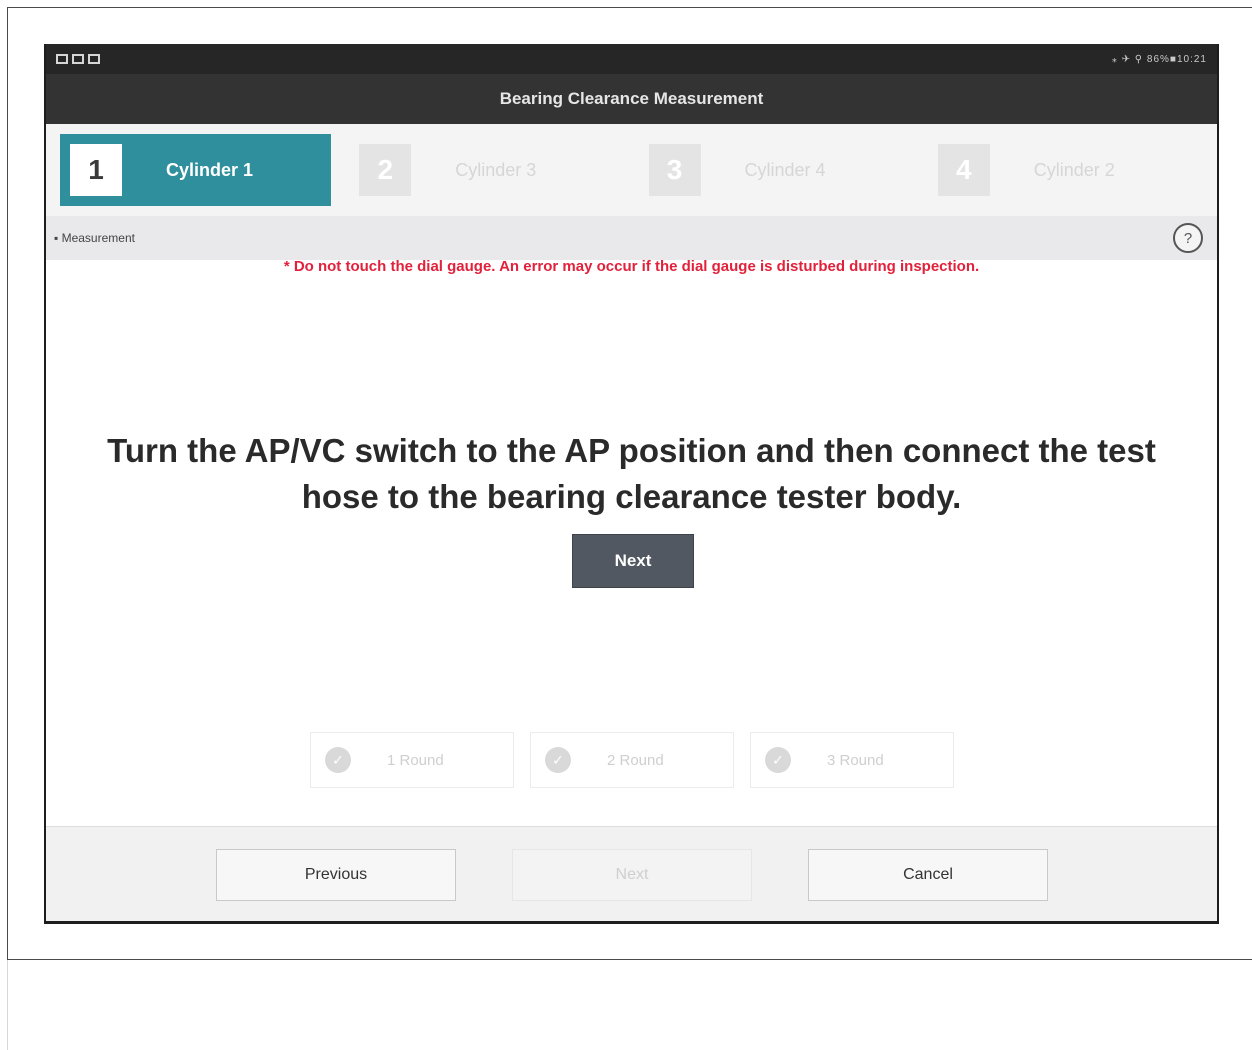 The width and height of the screenshot is (1252, 1050). Describe the element at coordinates (785, 169) in the screenshot. I see `step-label: Cylinder 4` at that location.